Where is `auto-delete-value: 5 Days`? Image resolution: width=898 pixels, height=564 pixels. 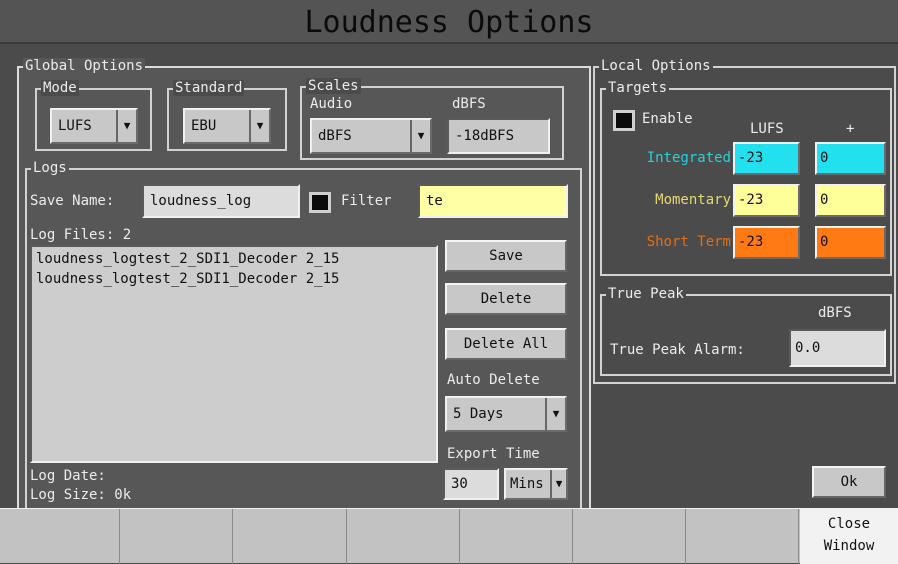 auto-delete-value: 5 Days is located at coordinates (478, 414).